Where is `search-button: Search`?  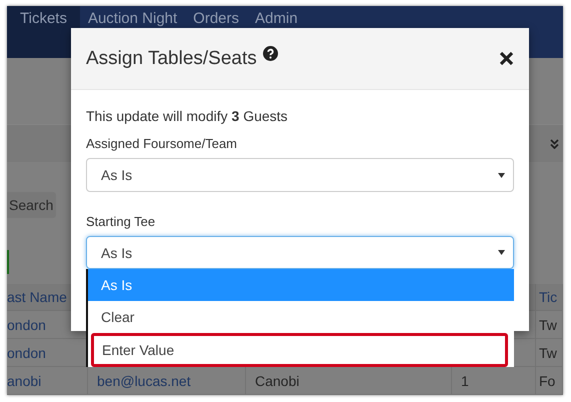
search-button: Search is located at coordinates (31, 205).